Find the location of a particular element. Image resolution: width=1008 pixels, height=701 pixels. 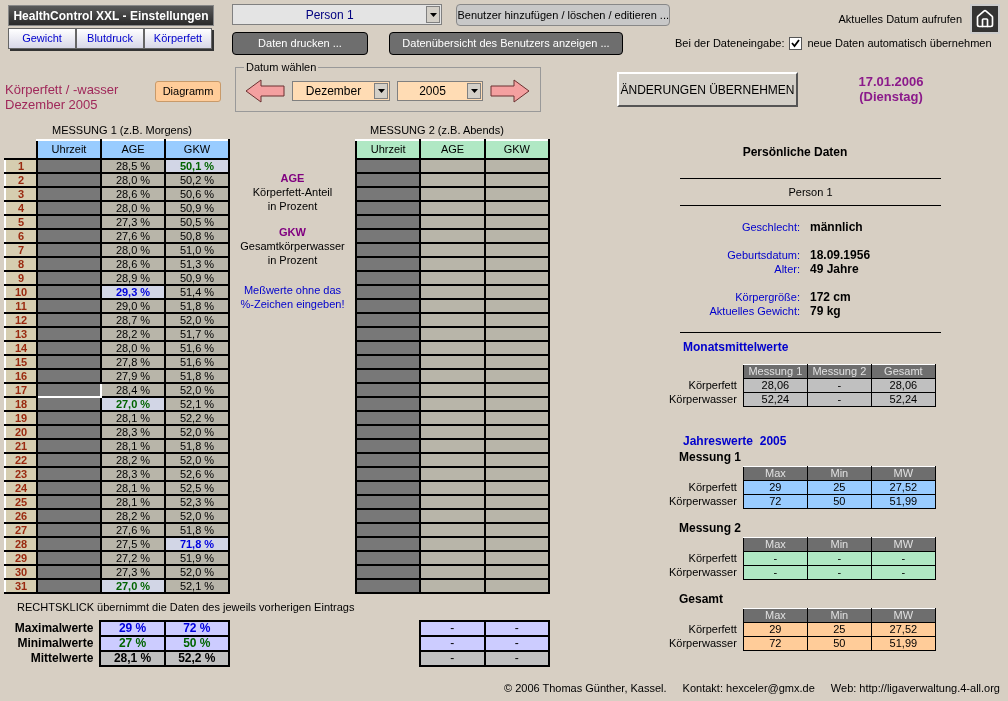

summary-label: Mittelwerte is located at coordinates (50, 658).